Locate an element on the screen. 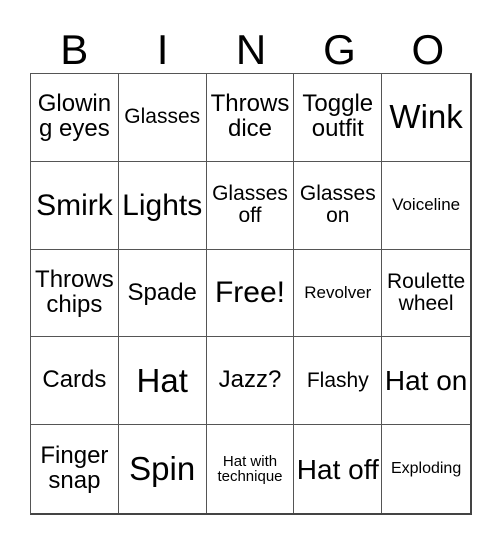 The height and width of the screenshot is (544, 500). bingo-cell-label: Finger snap is located at coordinates (74, 468).